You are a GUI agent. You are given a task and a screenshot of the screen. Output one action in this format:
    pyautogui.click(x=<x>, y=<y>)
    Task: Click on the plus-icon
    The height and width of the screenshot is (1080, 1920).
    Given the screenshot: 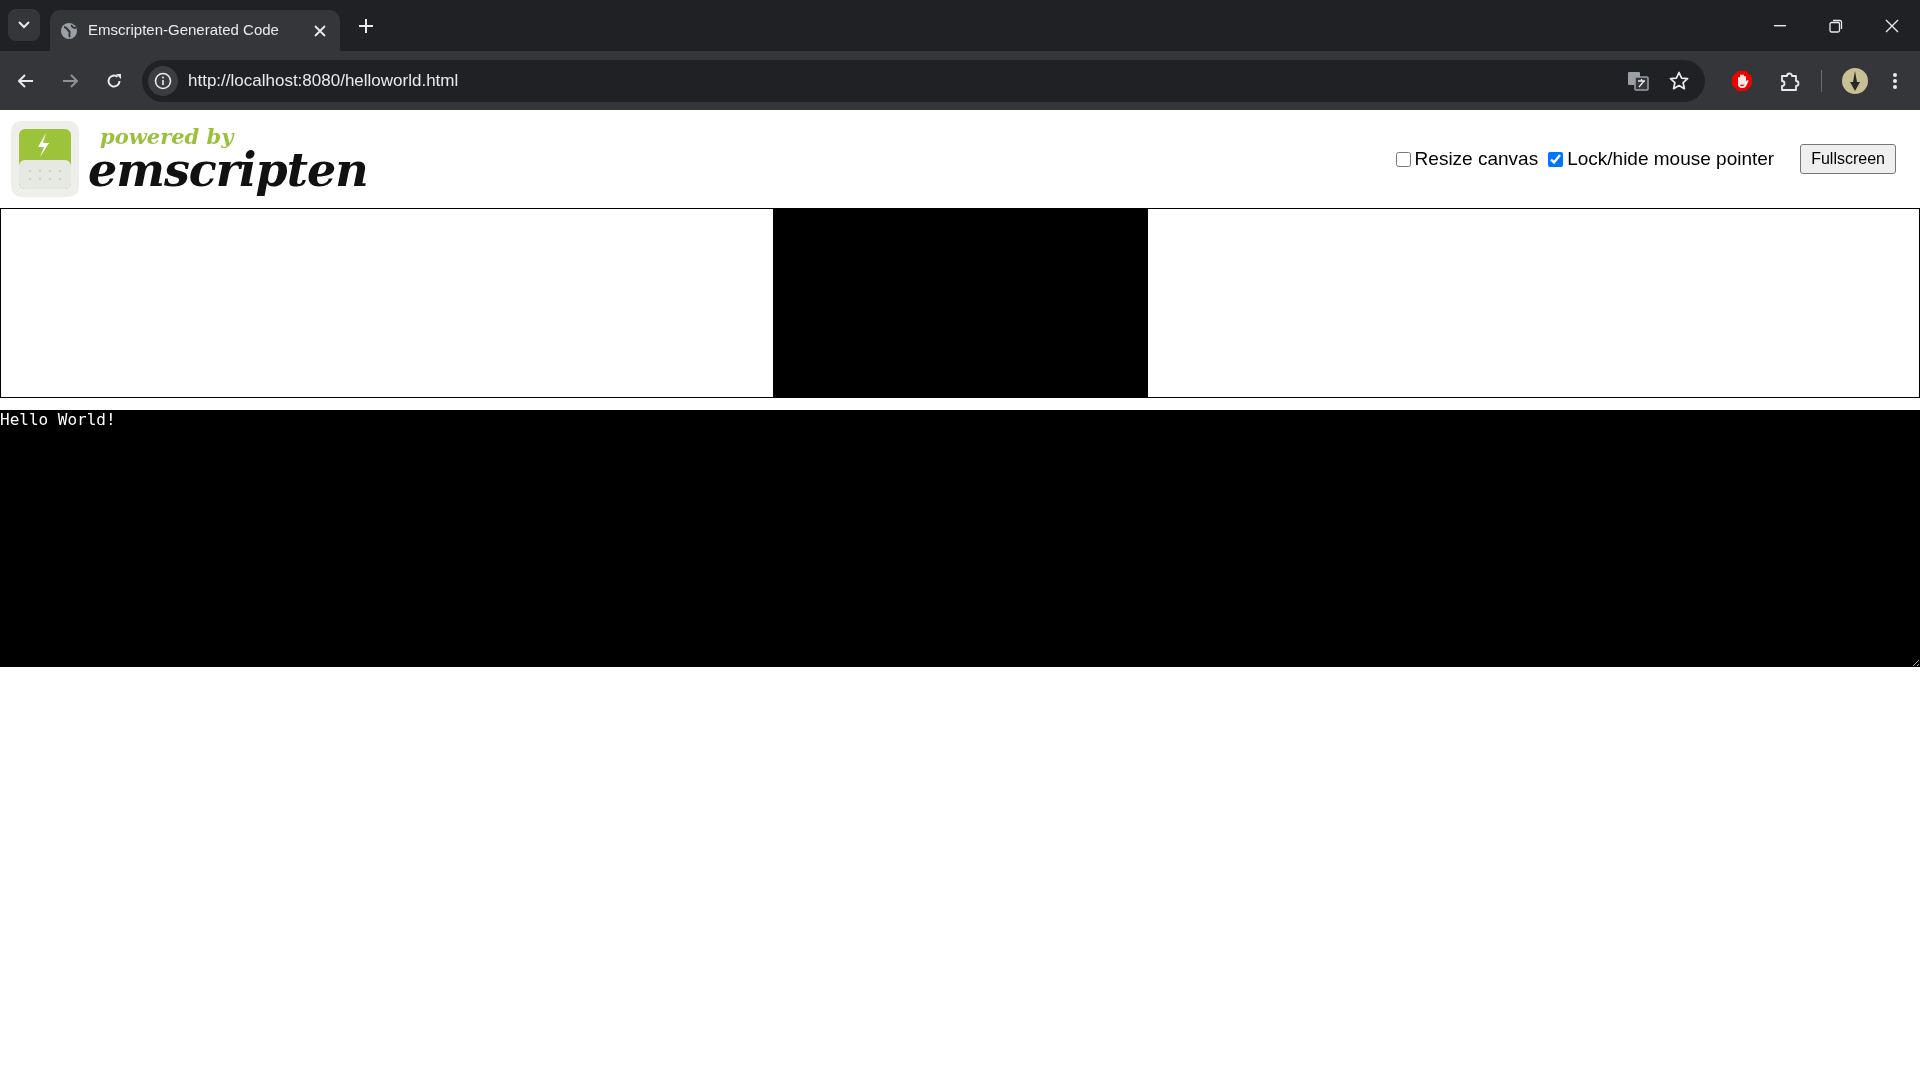 What is the action you would take?
    pyautogui.click(x=366, y=26)
    